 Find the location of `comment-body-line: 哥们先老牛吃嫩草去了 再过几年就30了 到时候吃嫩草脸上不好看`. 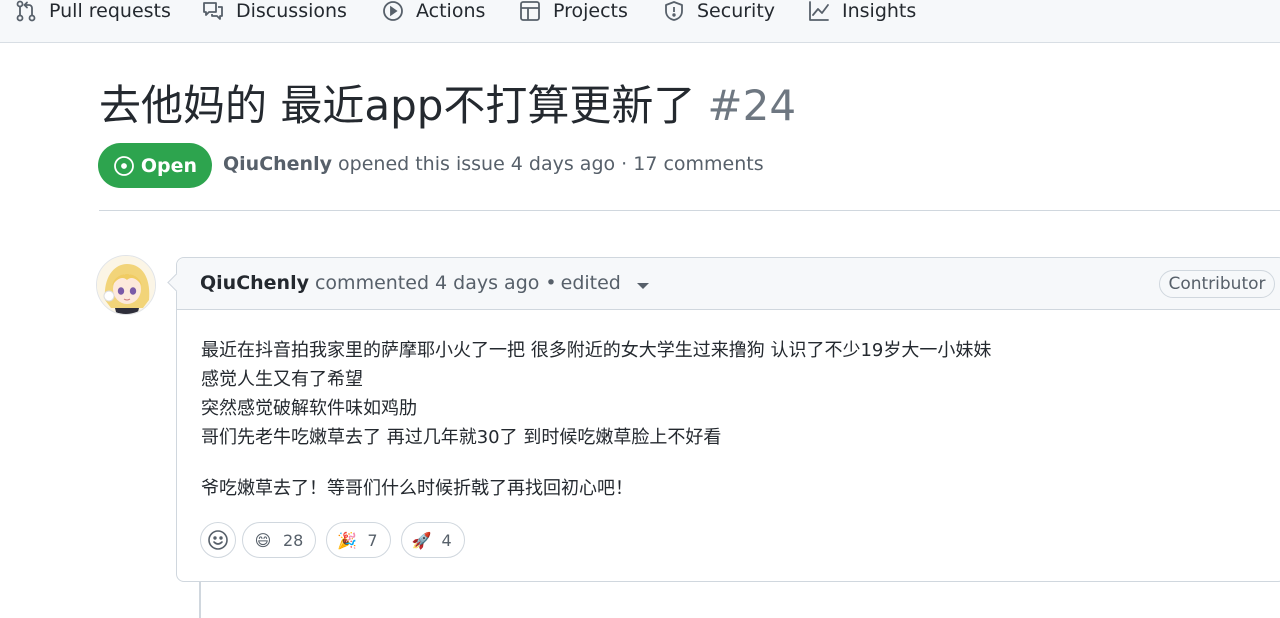

comment-body-line: 哥们先老牛吃嫩草去了 再过几年就30了 到时候吃嫩草脸上不好看 is located at coordinates (461, 437).